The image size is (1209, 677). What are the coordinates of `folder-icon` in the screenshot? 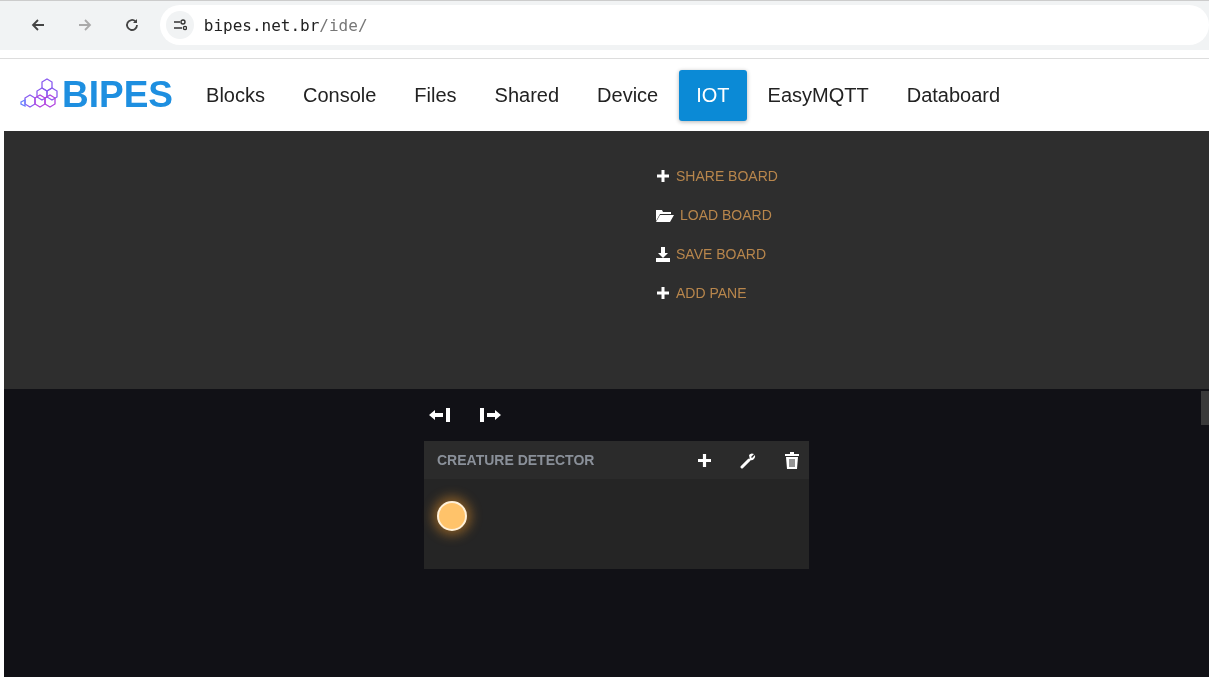 It's located at (665, 215).